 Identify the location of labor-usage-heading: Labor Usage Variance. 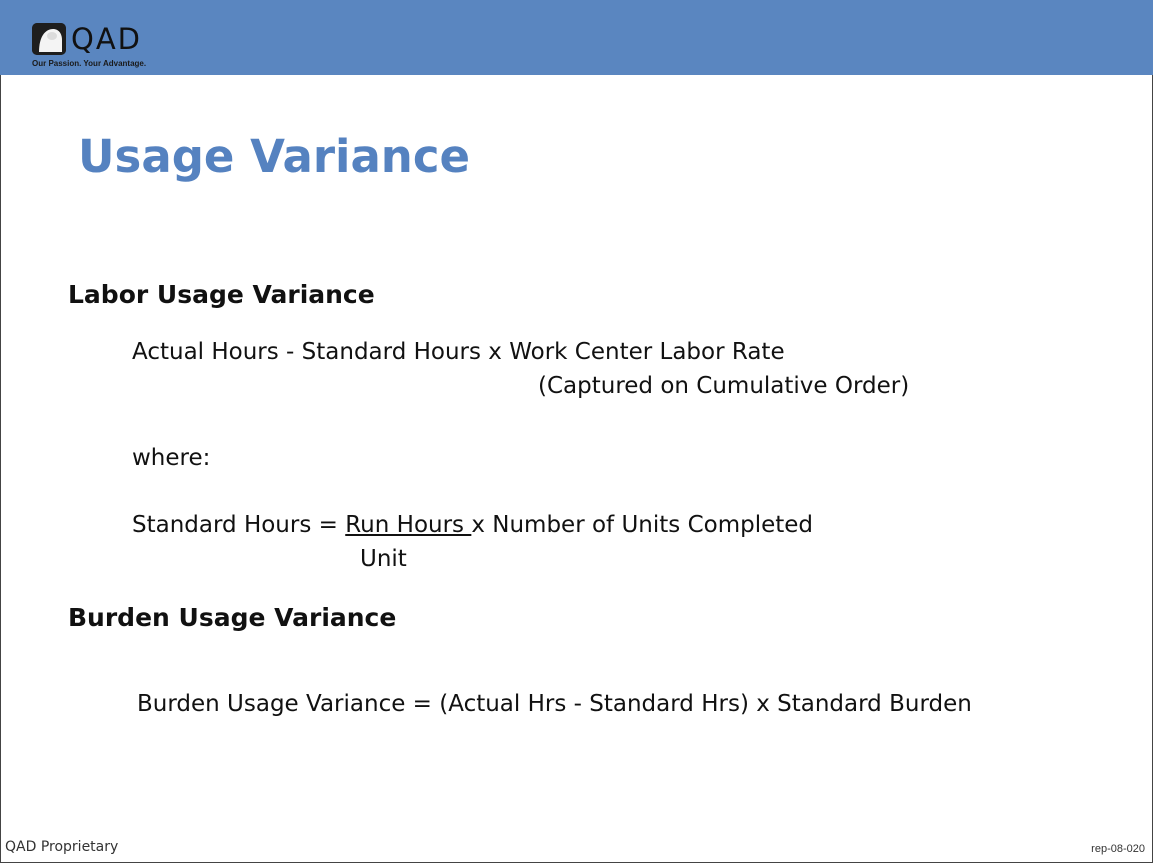
(221, 294).